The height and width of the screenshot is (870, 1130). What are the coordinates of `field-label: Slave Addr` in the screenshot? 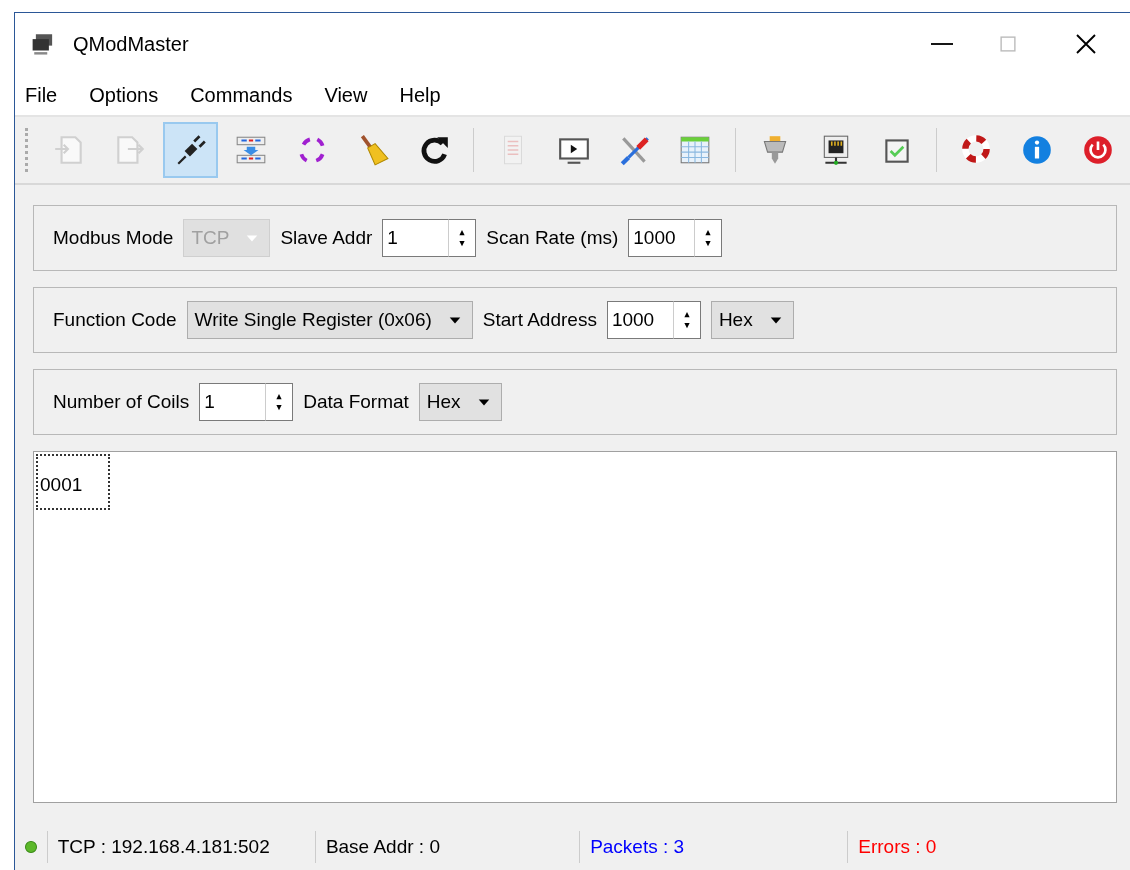 It's located at (326, 238).